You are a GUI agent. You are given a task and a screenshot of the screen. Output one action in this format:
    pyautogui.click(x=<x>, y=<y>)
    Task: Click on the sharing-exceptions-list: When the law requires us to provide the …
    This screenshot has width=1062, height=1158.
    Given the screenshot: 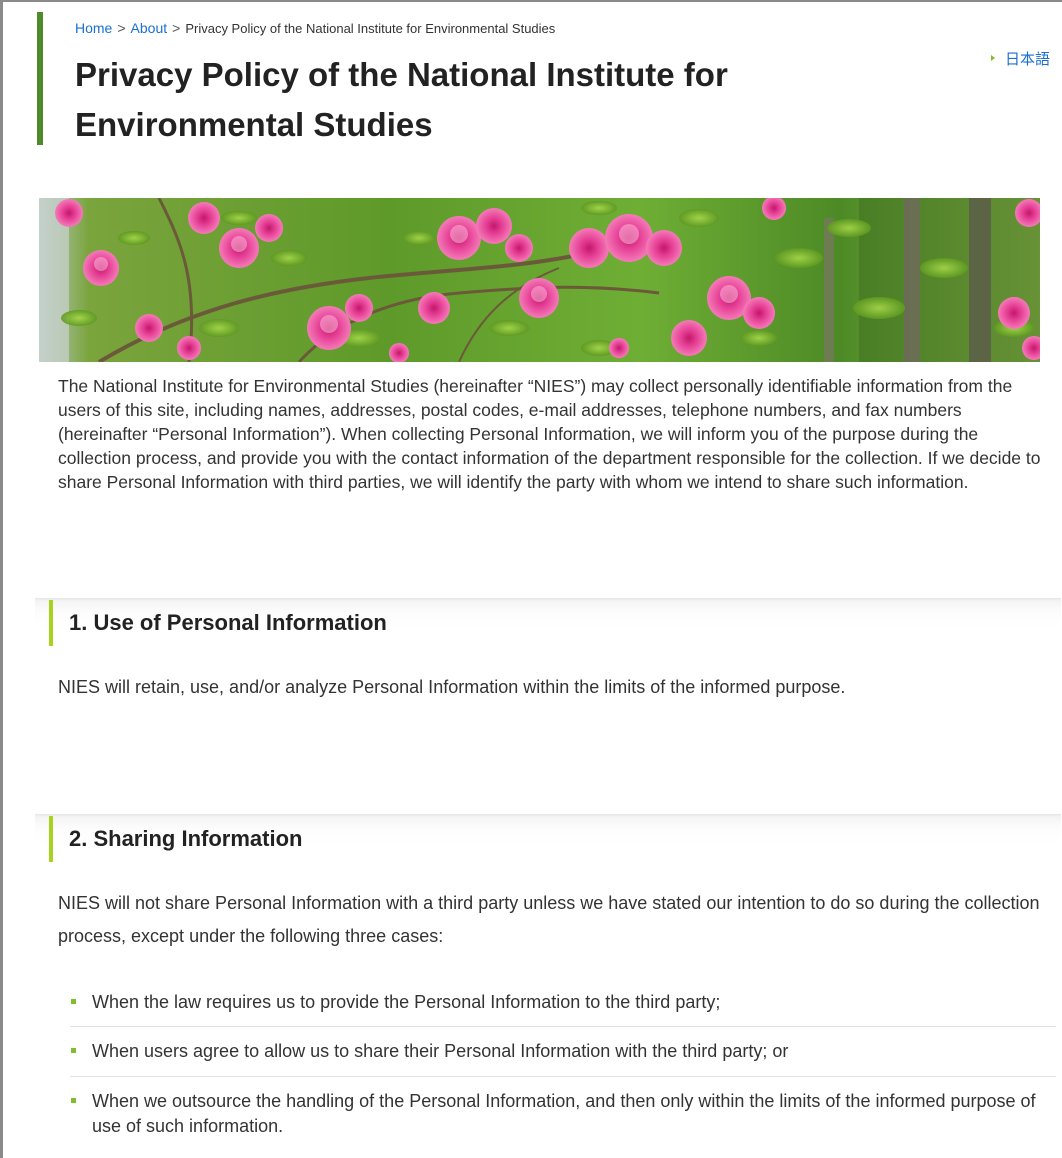 What is the action you would take?
    pyautogui.click(x=563, y=1066)
    